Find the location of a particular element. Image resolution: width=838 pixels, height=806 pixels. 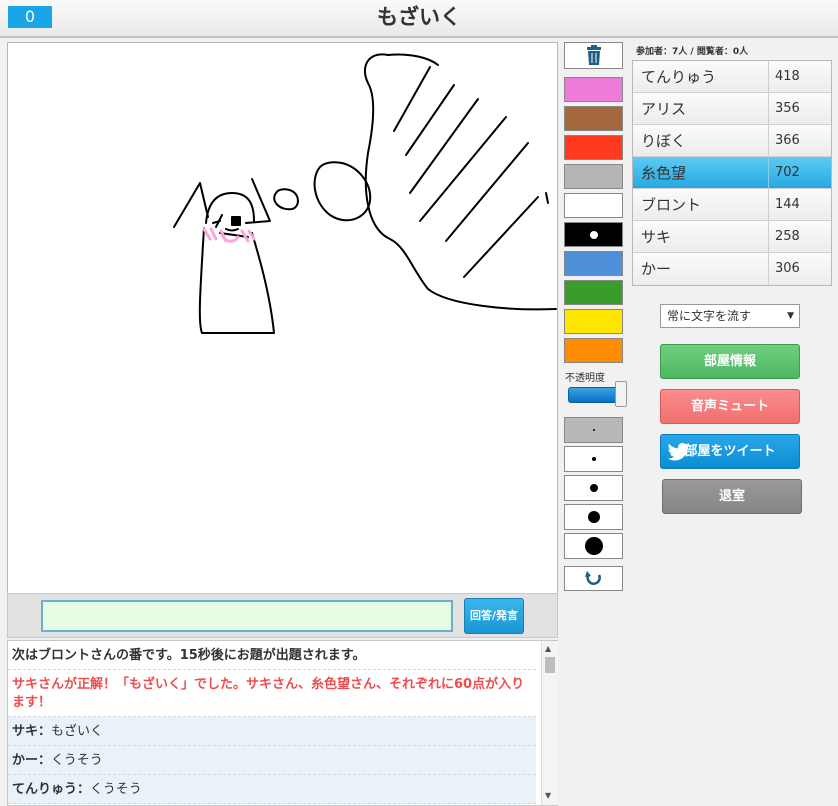

player-row: ブロント 144 is located at coordinates (732, 205).